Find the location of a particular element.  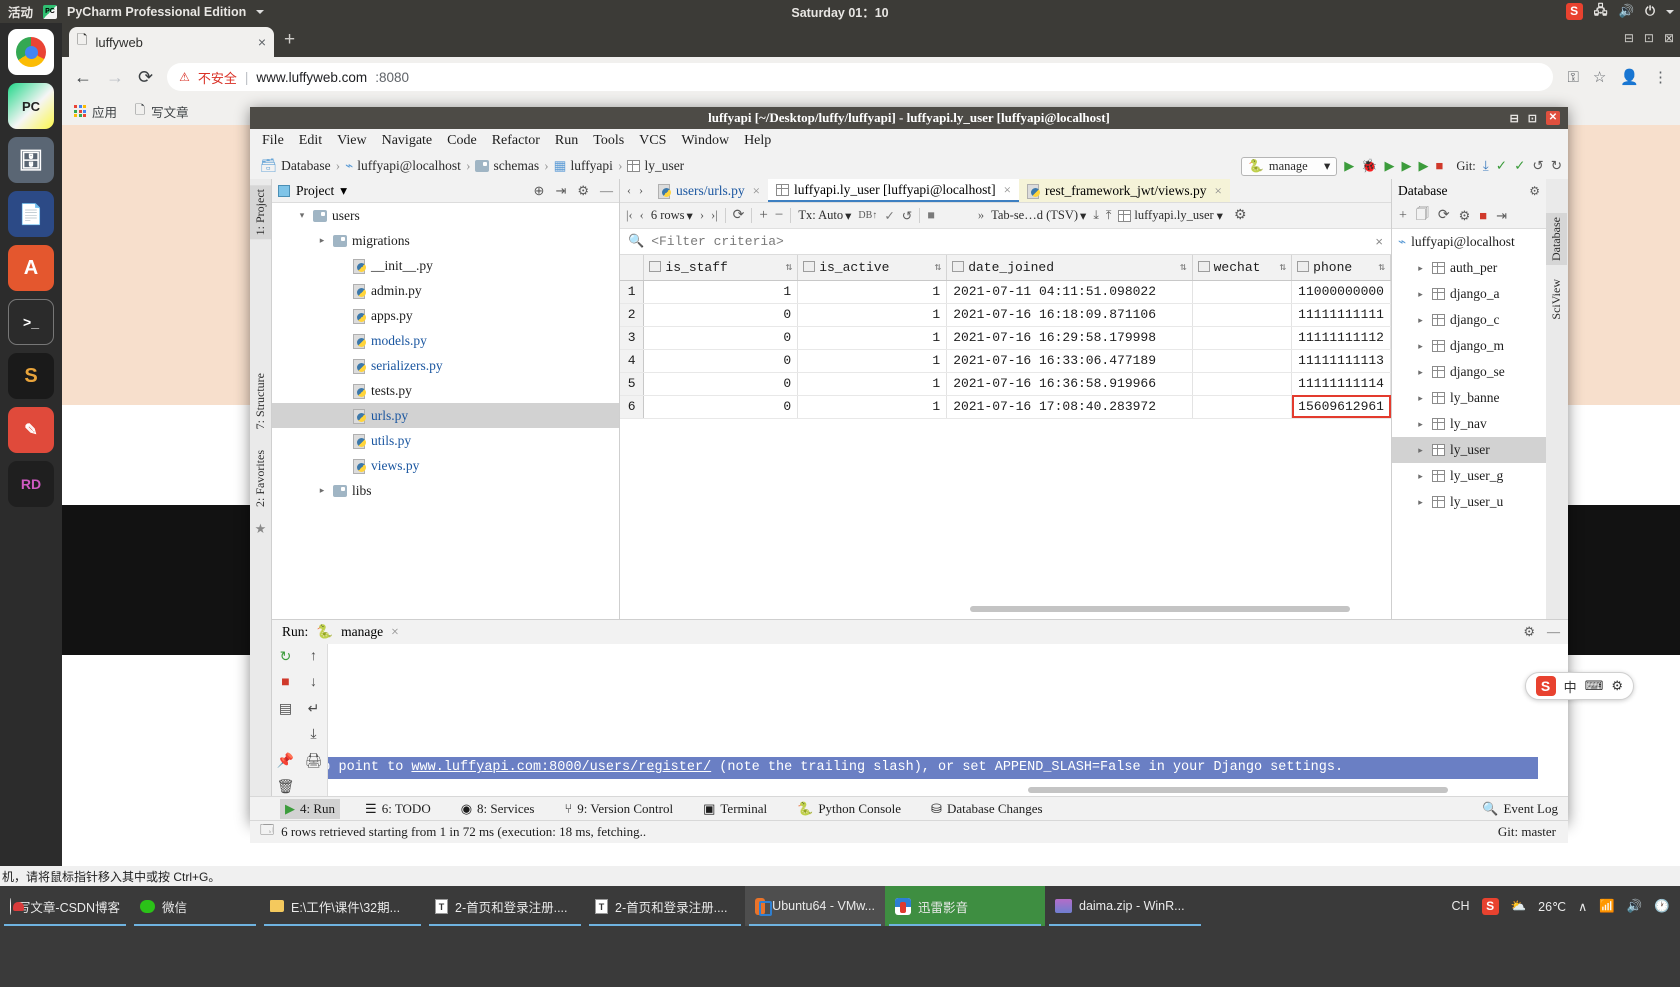

db-table-django-se: ▸ django_se is located at coordinates (1480, 372).